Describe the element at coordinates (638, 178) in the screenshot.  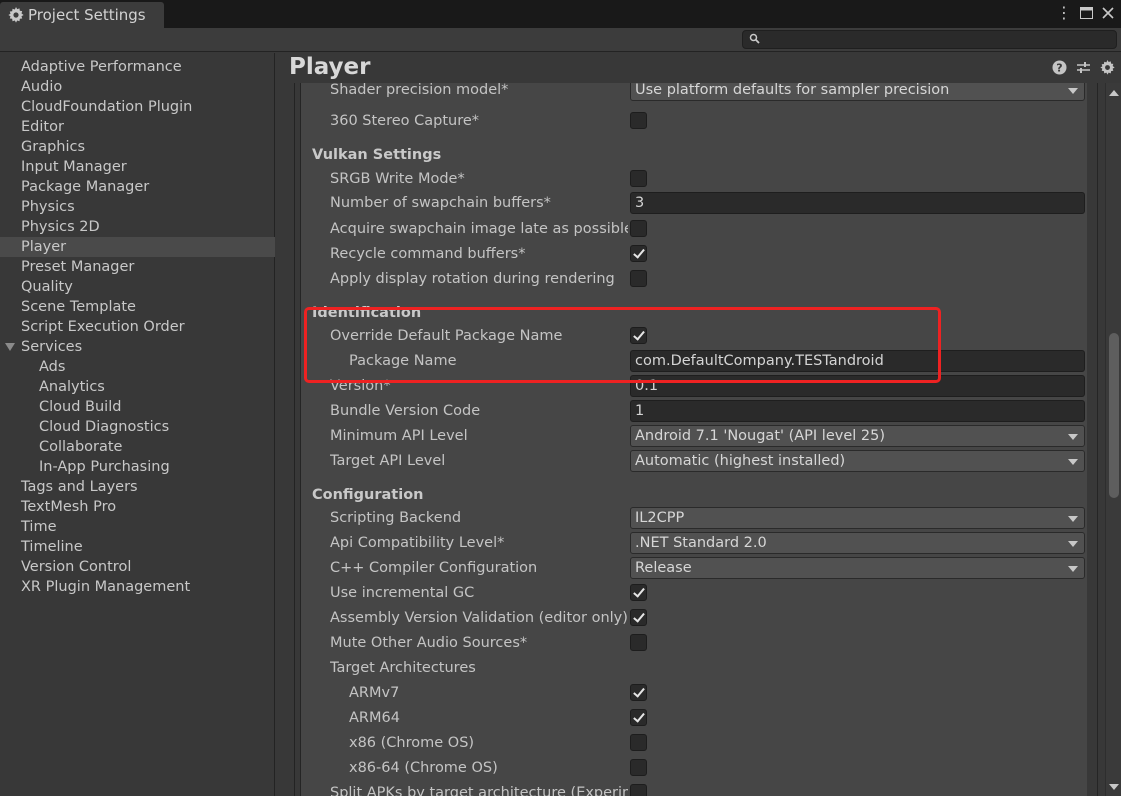
I see `srgb-write-mode-checkbox` at that location.